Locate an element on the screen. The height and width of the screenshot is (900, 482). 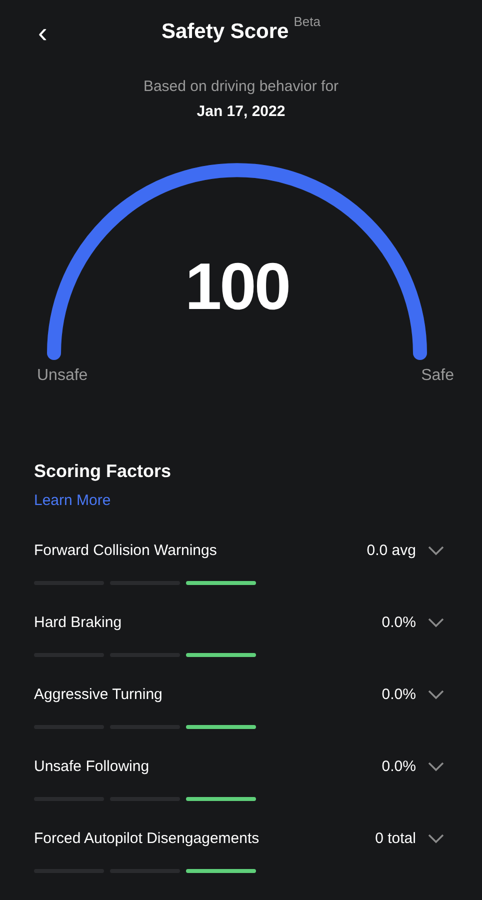
back-button: ‹ is located at coordinates (43, 33).